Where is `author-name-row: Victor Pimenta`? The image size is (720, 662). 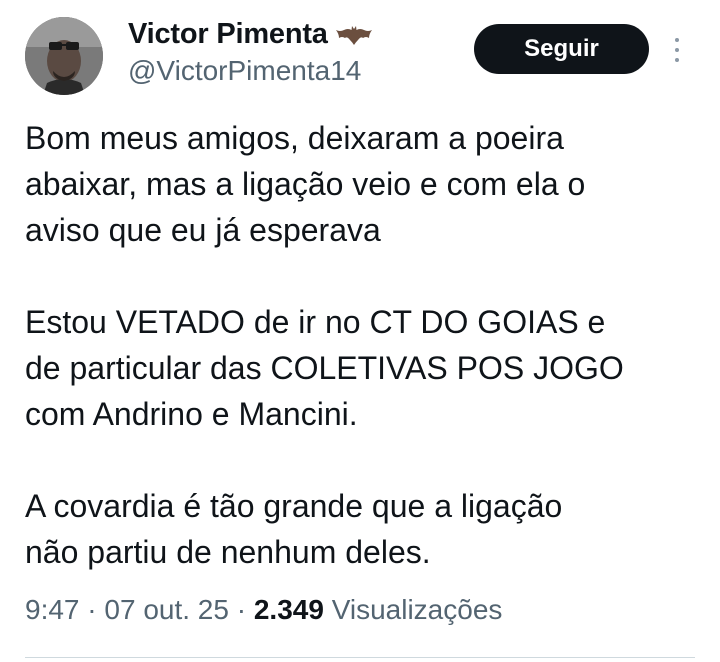
author-name-row: Victor Pimenta is located at coordinates (250, 34).